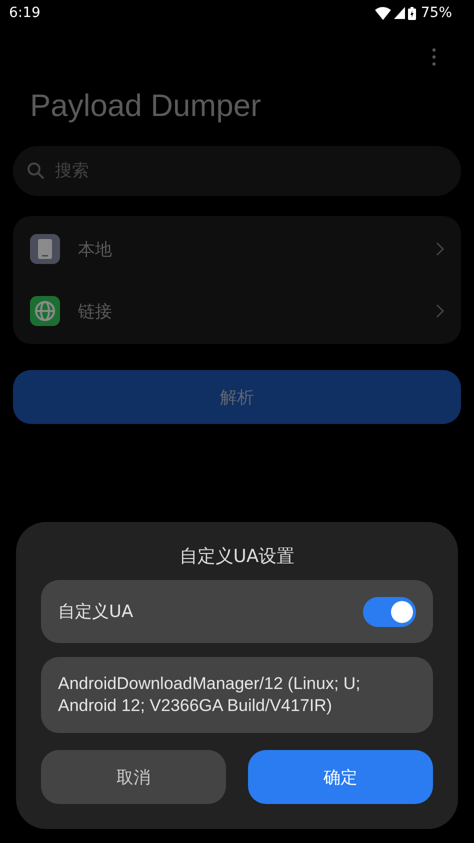 The width and height of the screenshot is (474, 843). Describe the element at coordinates (96, 612) in the screenshot. I see `switch-label: 自定义UA` at that location.